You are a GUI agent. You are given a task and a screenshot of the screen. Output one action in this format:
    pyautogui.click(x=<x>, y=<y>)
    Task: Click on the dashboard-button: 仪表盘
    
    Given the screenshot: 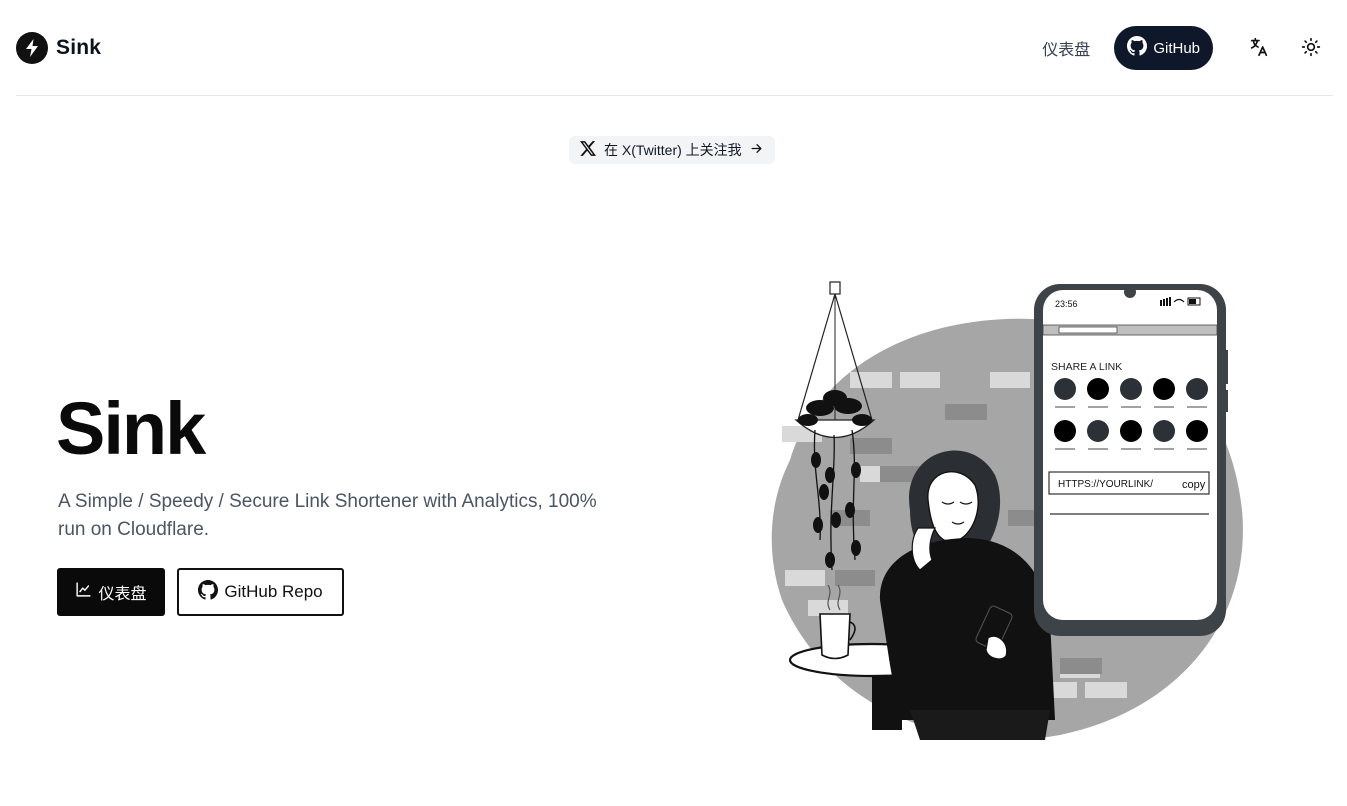 What is the action you would take?
    pyautogui.click(x=111, y=592)
    